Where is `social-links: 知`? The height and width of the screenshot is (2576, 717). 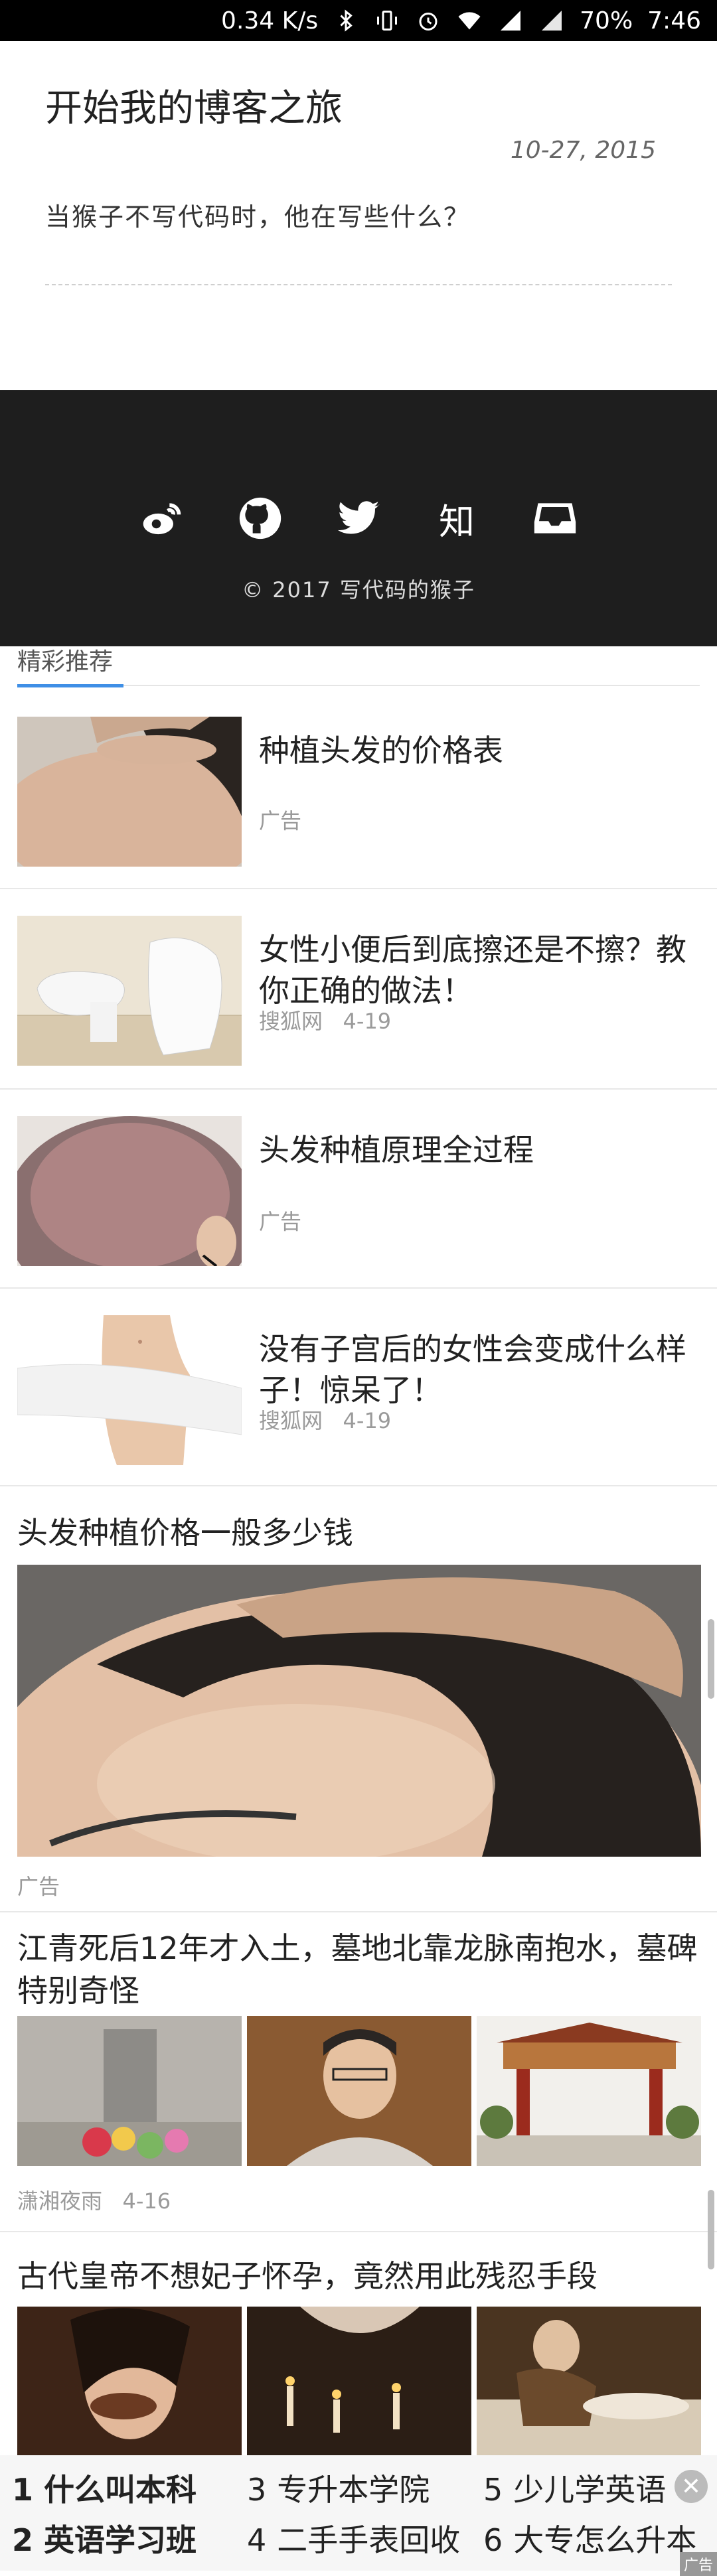 social-links: 知 is located at coordinates (358, 518).